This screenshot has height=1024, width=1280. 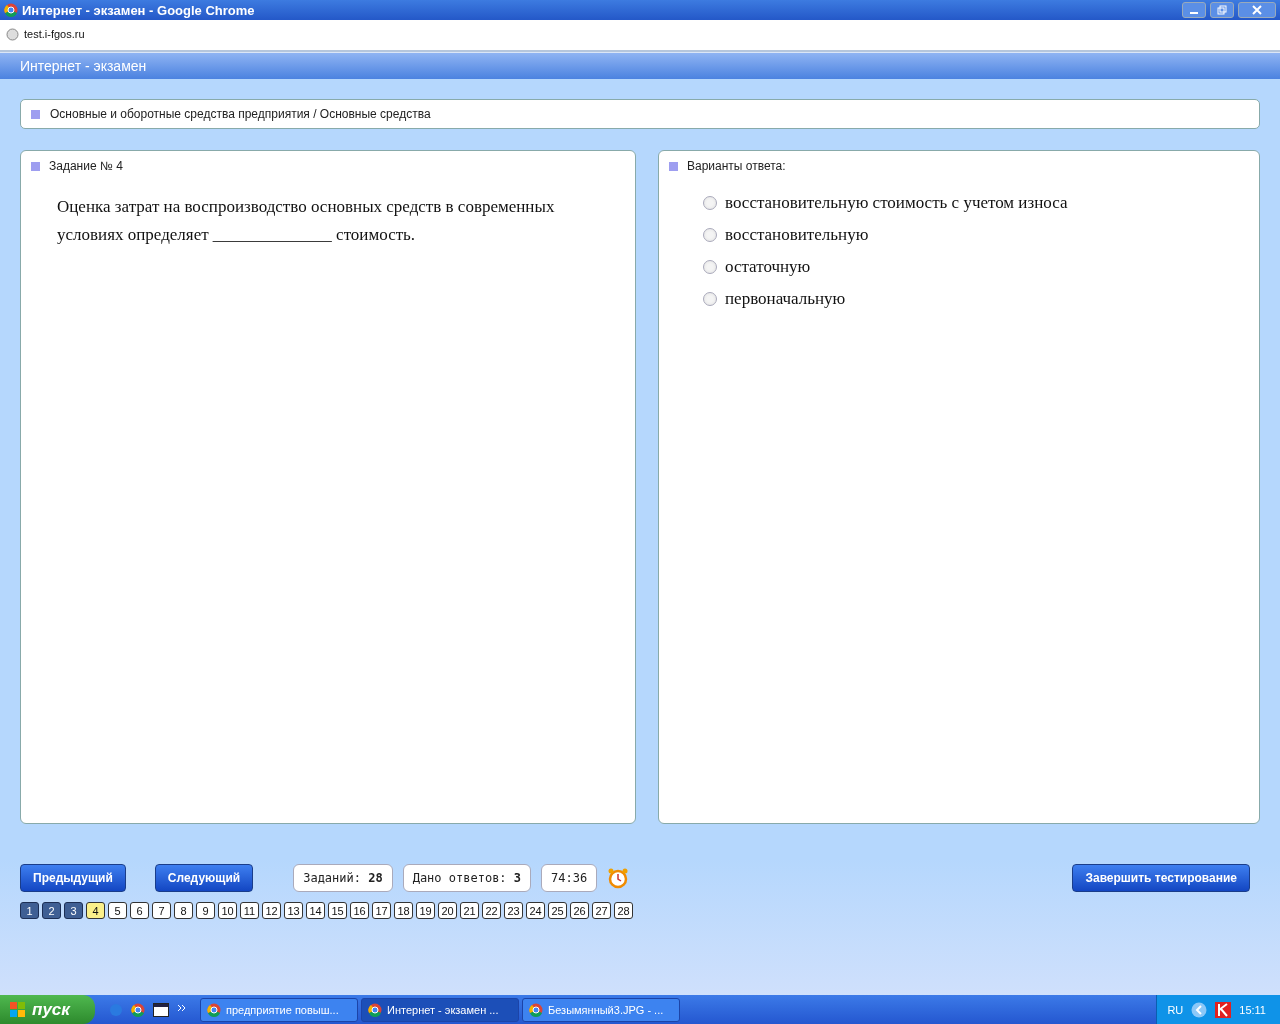 What do you see at coordinates (117, 910) in the screenshot?
I see `page-number-button: 5` at bounding box center [117, 910].